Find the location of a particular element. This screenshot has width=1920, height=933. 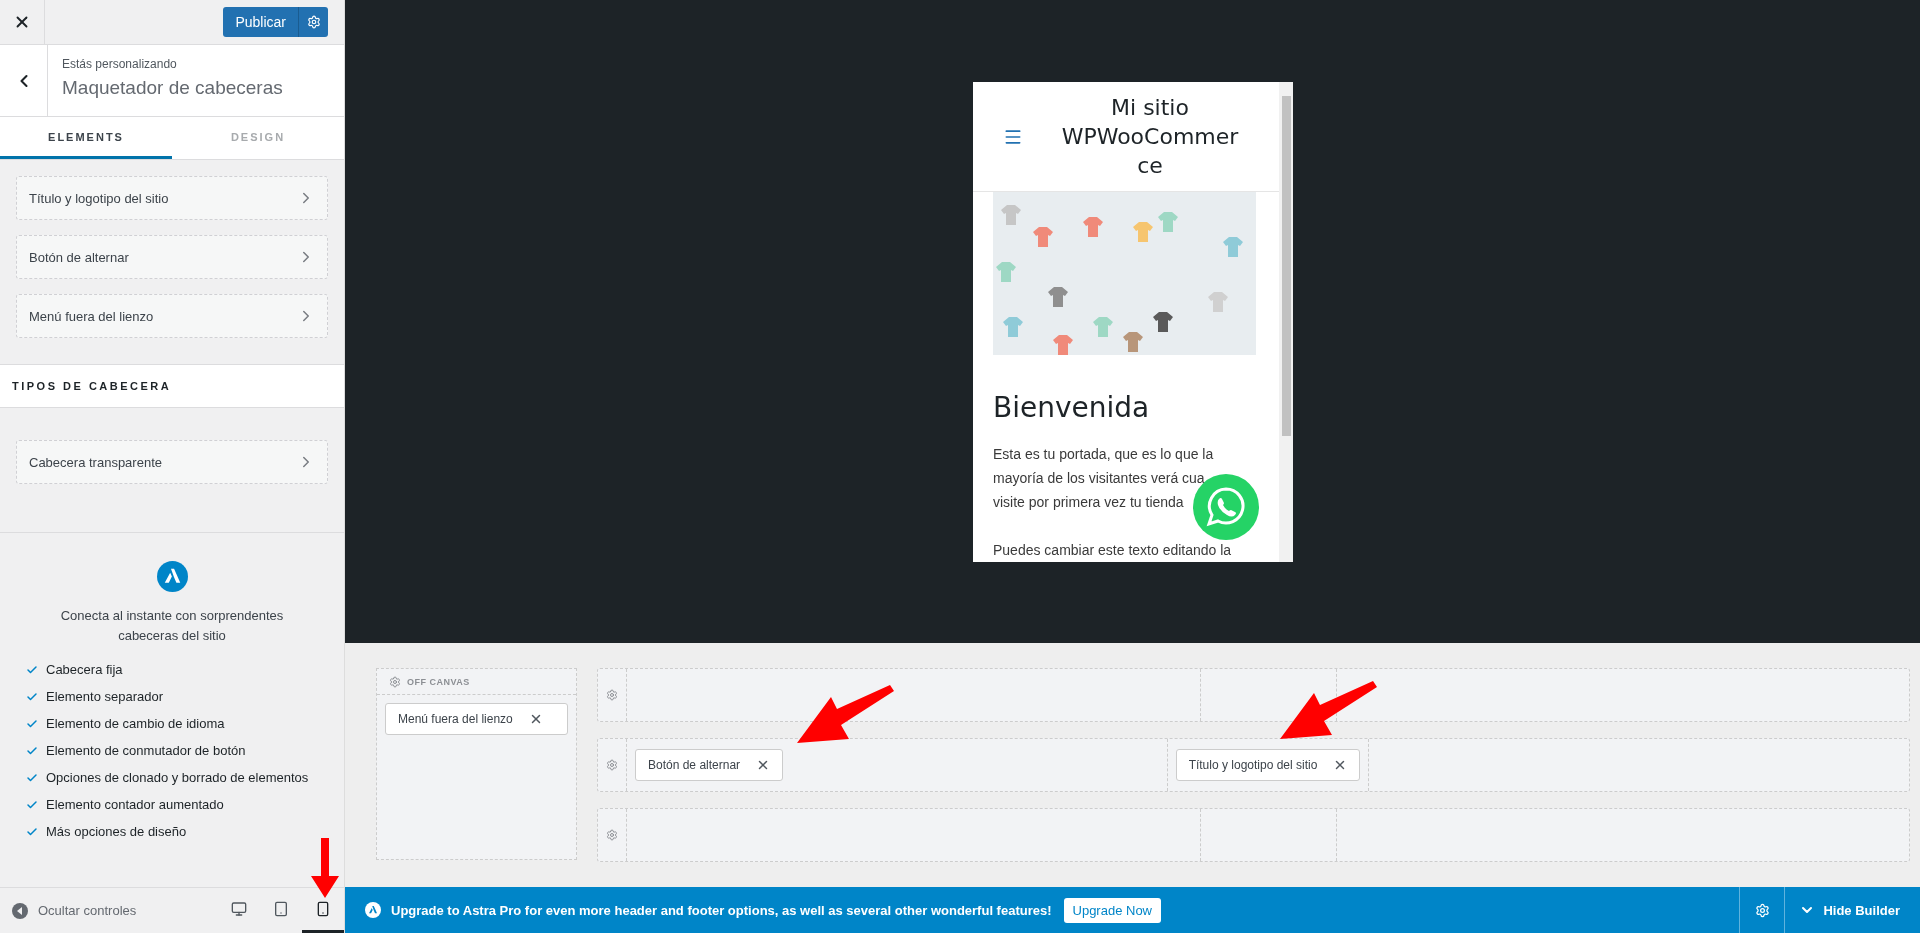

paragraph-line: Esta es tu portada, que es lo que la is located at coordinates (1103, 454).